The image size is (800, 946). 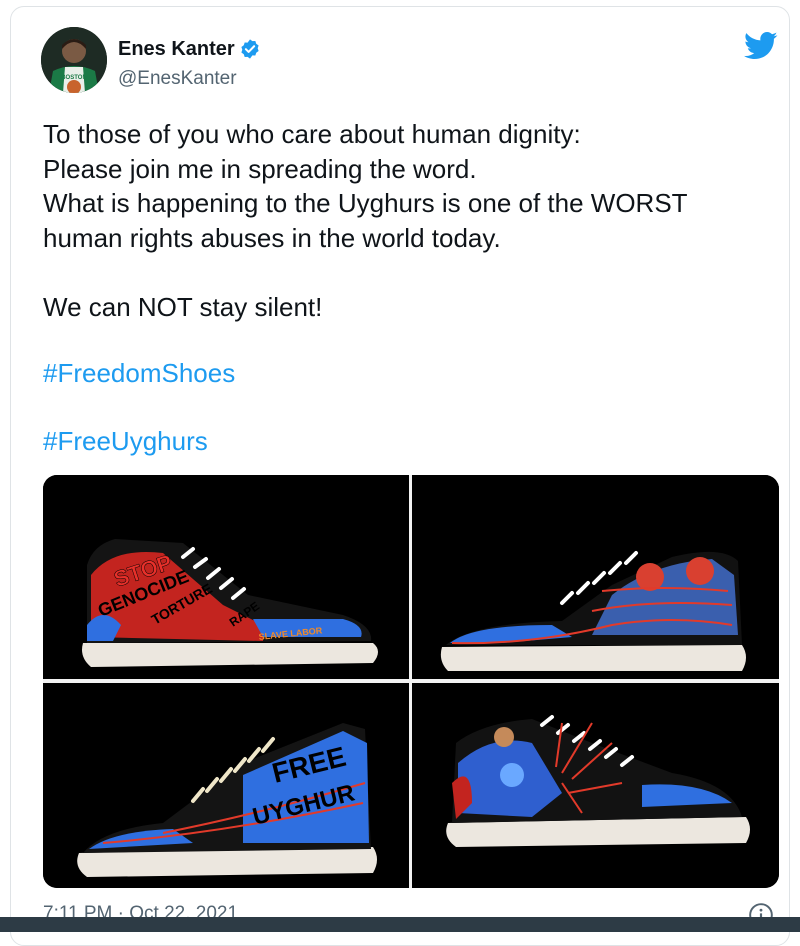 I want to click on media-photo-3: FREE UYGHUR, so click(x=226, y=785).